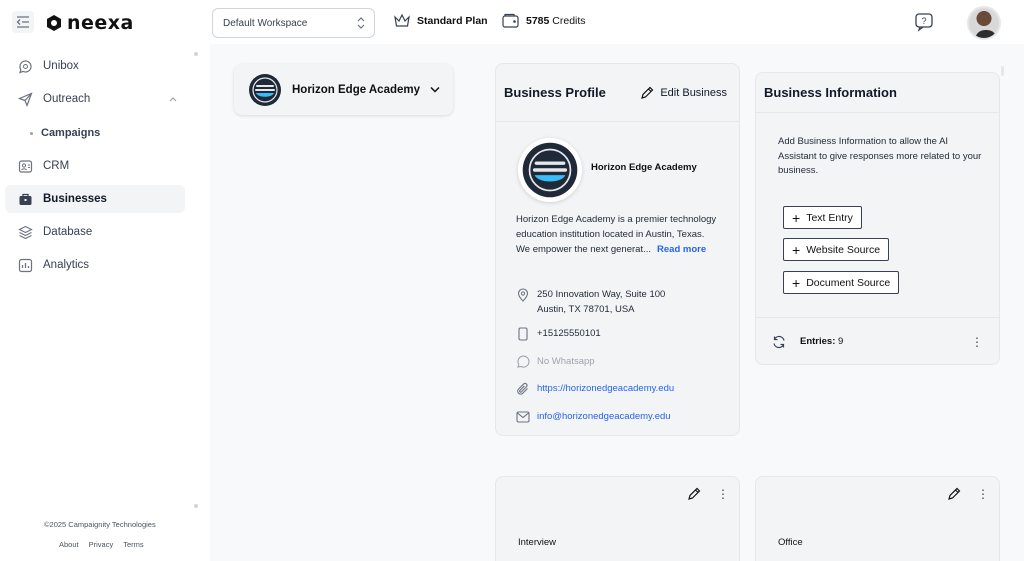 The image size is (1024, 561). What do you see at coordinates (555, 361) in the screenshot?
I see `whatsapp-row: No Whatsapp` at bounding box center [555, 361].